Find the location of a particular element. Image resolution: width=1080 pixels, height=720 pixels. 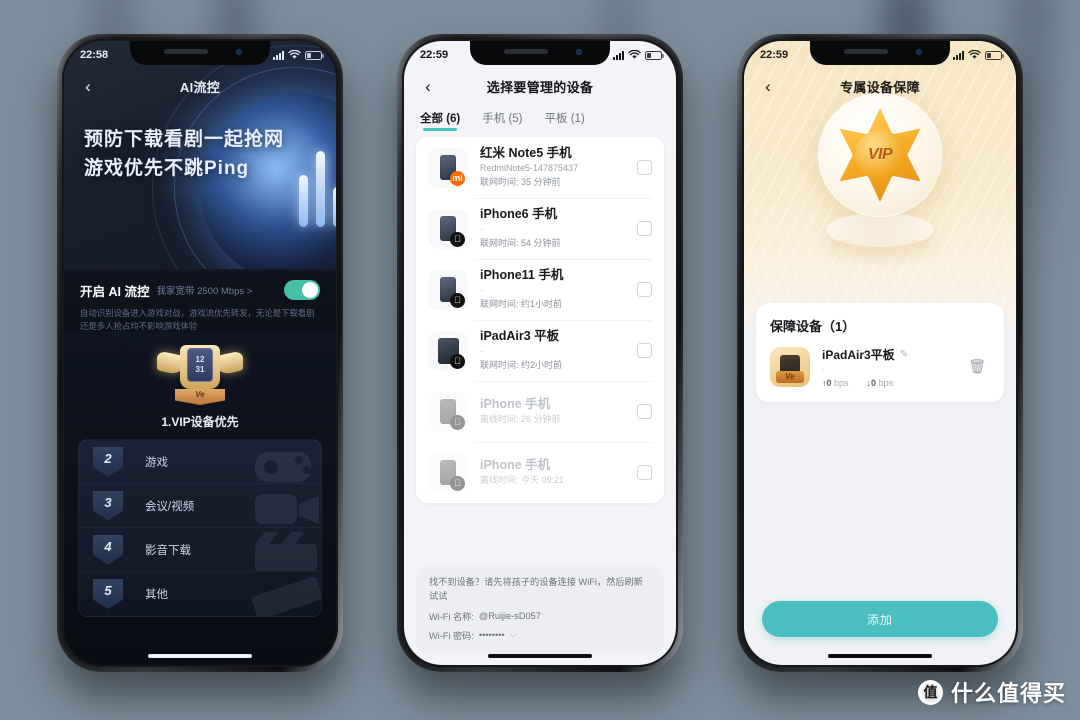

page-title: 选择要管理的设备 is located at coordinates (540, 87).